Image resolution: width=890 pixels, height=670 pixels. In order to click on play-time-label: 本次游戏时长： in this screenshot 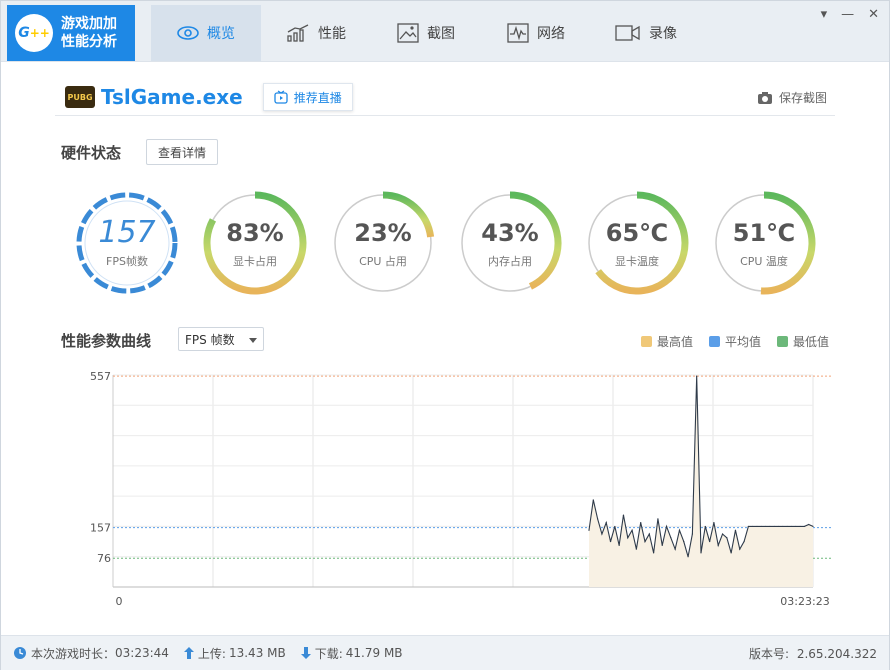, I will do `click(73, 653)`.